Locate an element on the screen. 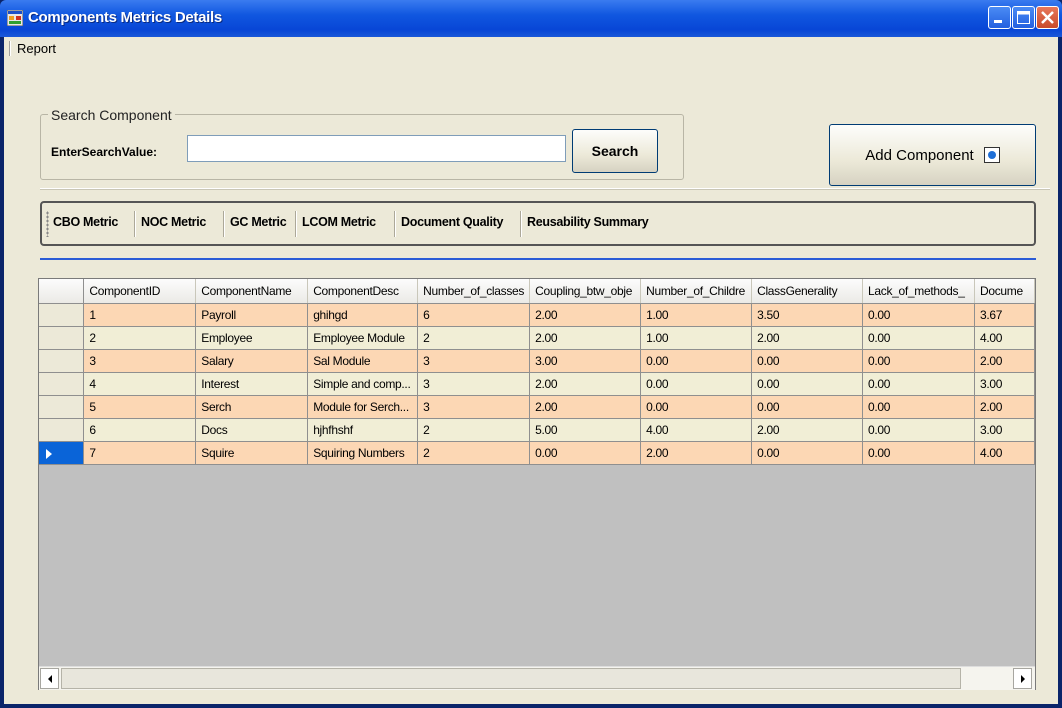  cell-number-of-children: 2.00 is located at coordinates (696, 453).